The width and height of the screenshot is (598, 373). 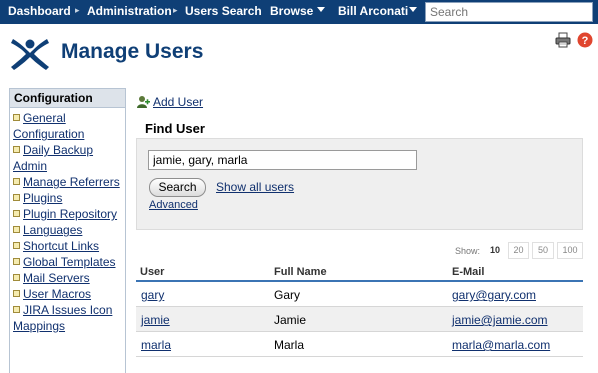 I want to click on nav-browse-menu: Browse, so click(x=291, y=11).